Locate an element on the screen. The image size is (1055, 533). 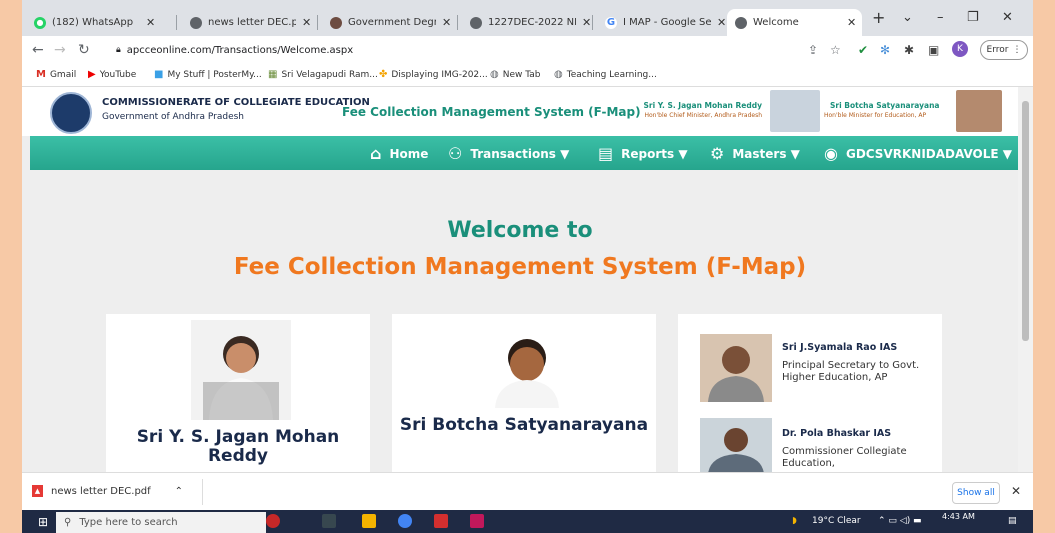
tab-news-2022: 1227DEC-2022 NEWS ✕ is located at coordinates (527, 22).